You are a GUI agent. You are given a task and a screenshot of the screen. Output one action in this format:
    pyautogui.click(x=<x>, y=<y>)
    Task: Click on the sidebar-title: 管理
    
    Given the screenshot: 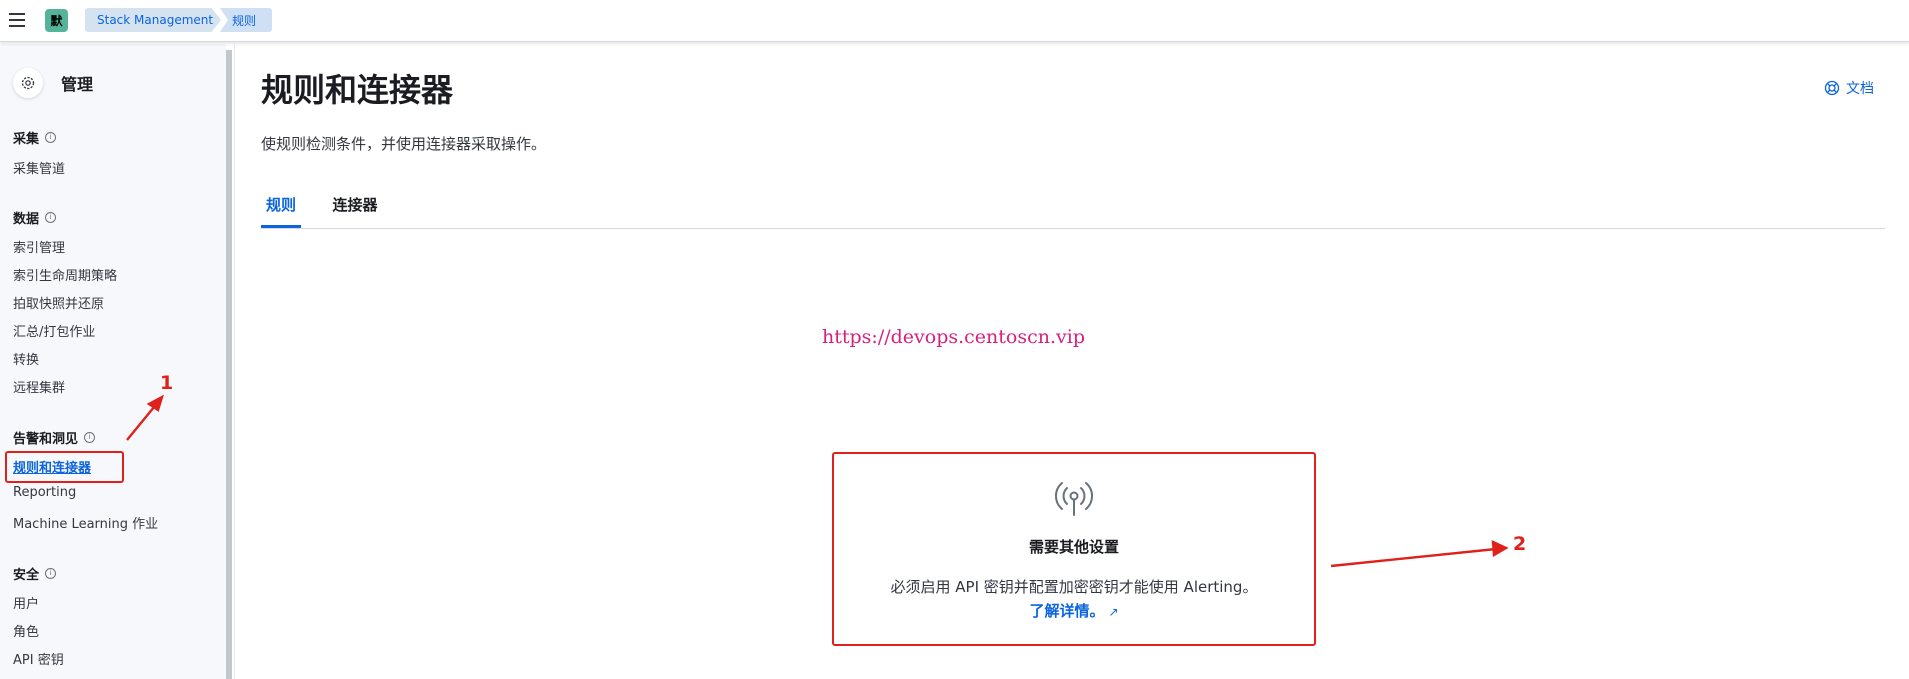 What is the action you would take?
    pyautogui.click(x=77, y=84)
    